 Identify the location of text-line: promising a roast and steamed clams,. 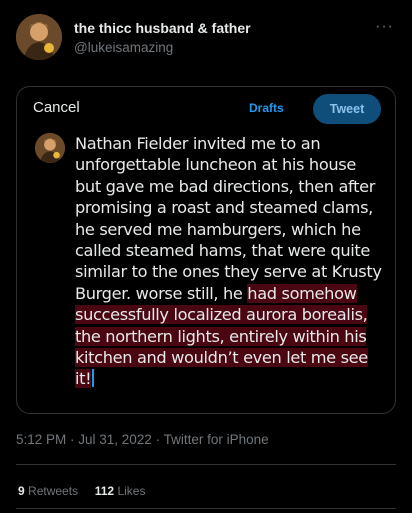
(224, 208).